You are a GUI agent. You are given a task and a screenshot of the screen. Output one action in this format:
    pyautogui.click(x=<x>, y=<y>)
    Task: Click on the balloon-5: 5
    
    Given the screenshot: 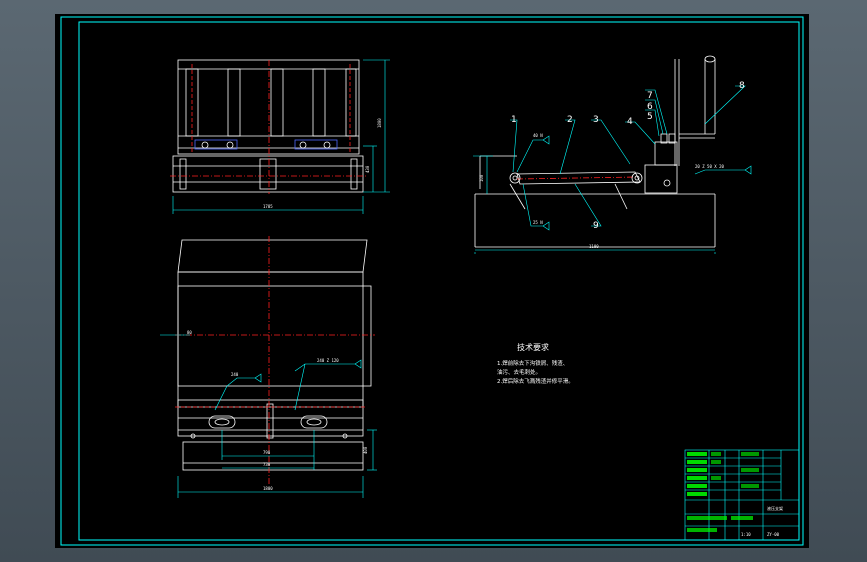 What is the action you would take?
    pyautogui.click(x=650, y=117)
    